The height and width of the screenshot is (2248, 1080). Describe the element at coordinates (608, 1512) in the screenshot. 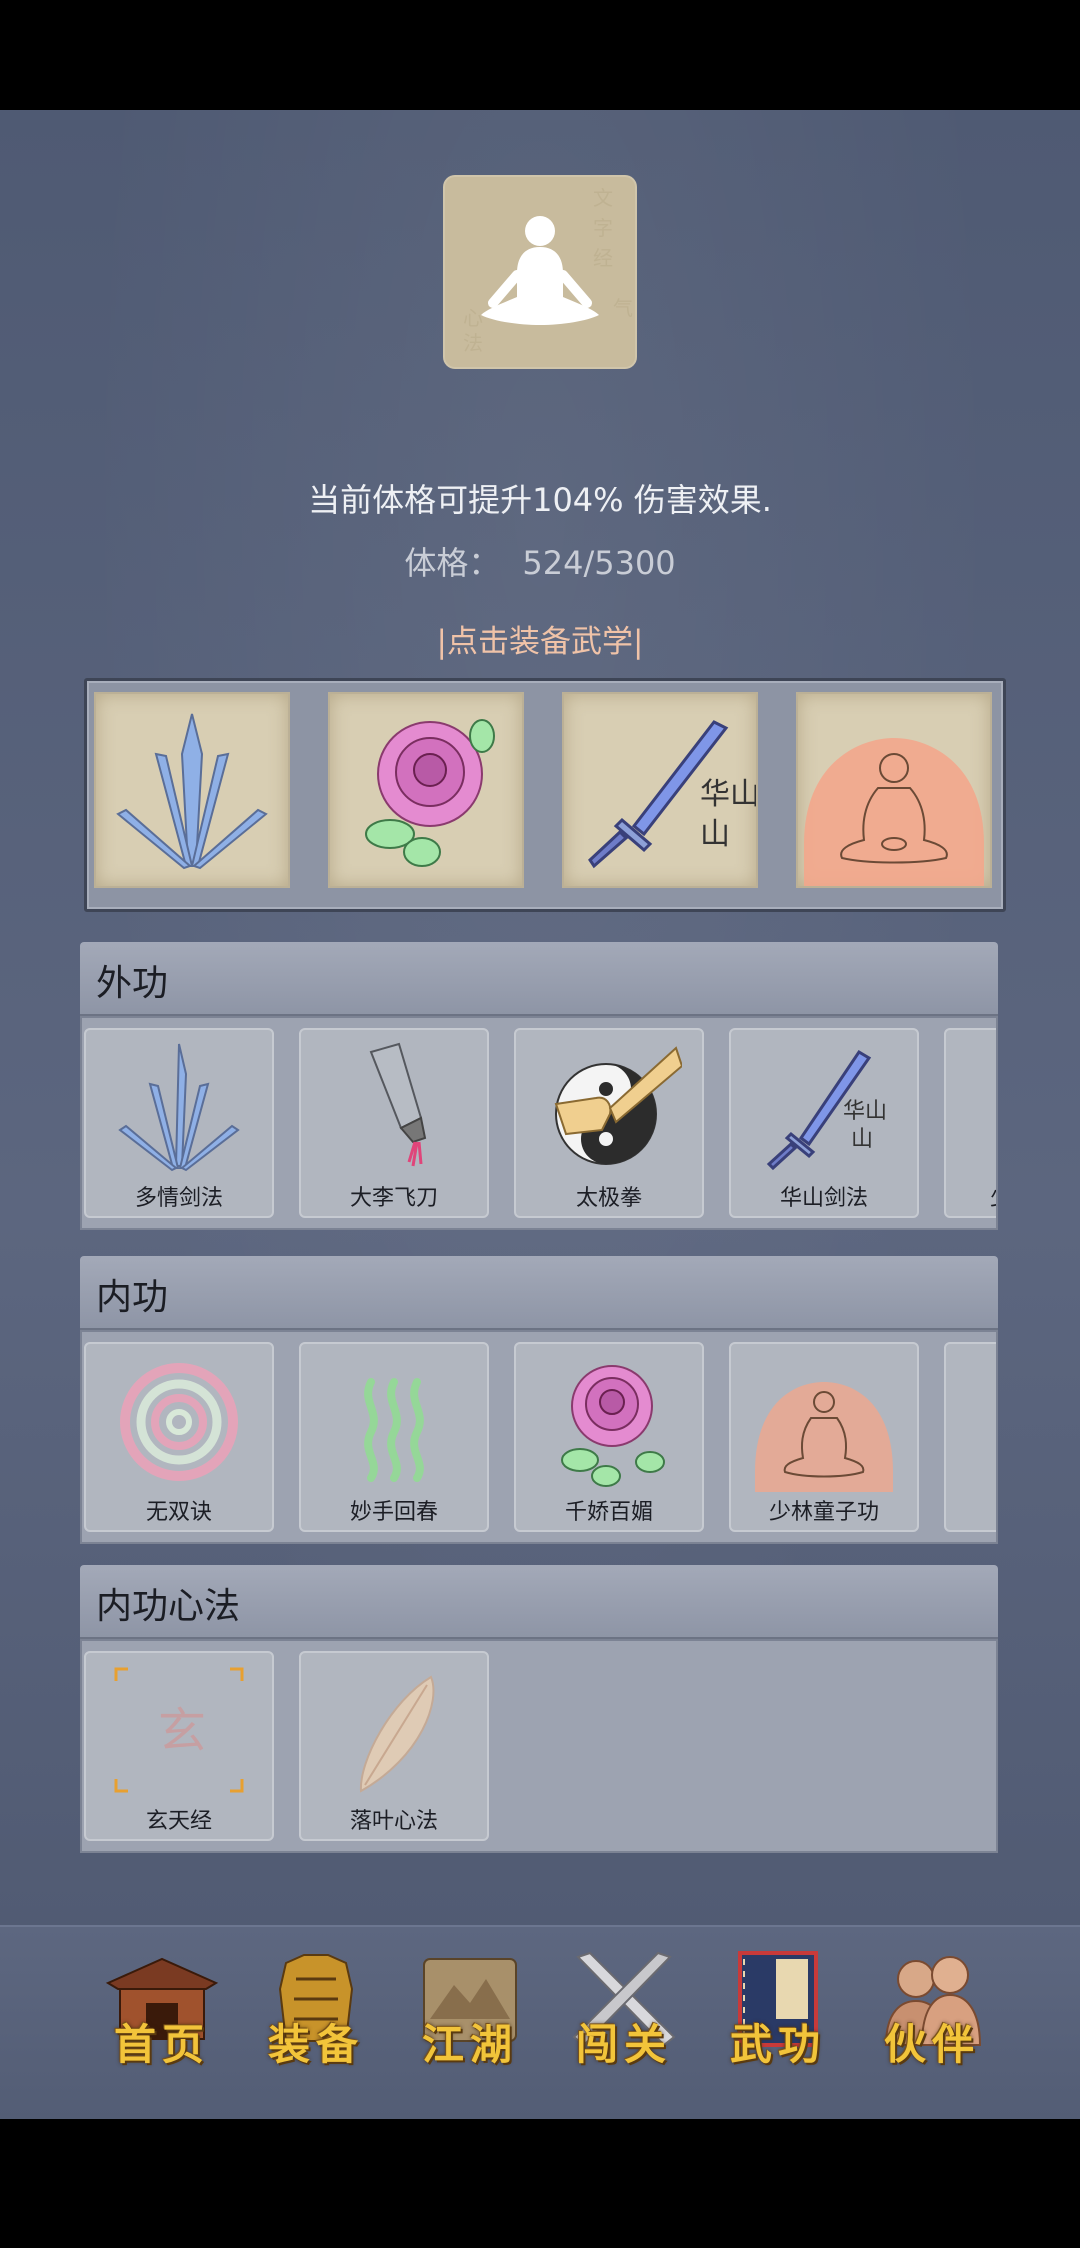

I see `skill-label: 千娇百媚` at that location.